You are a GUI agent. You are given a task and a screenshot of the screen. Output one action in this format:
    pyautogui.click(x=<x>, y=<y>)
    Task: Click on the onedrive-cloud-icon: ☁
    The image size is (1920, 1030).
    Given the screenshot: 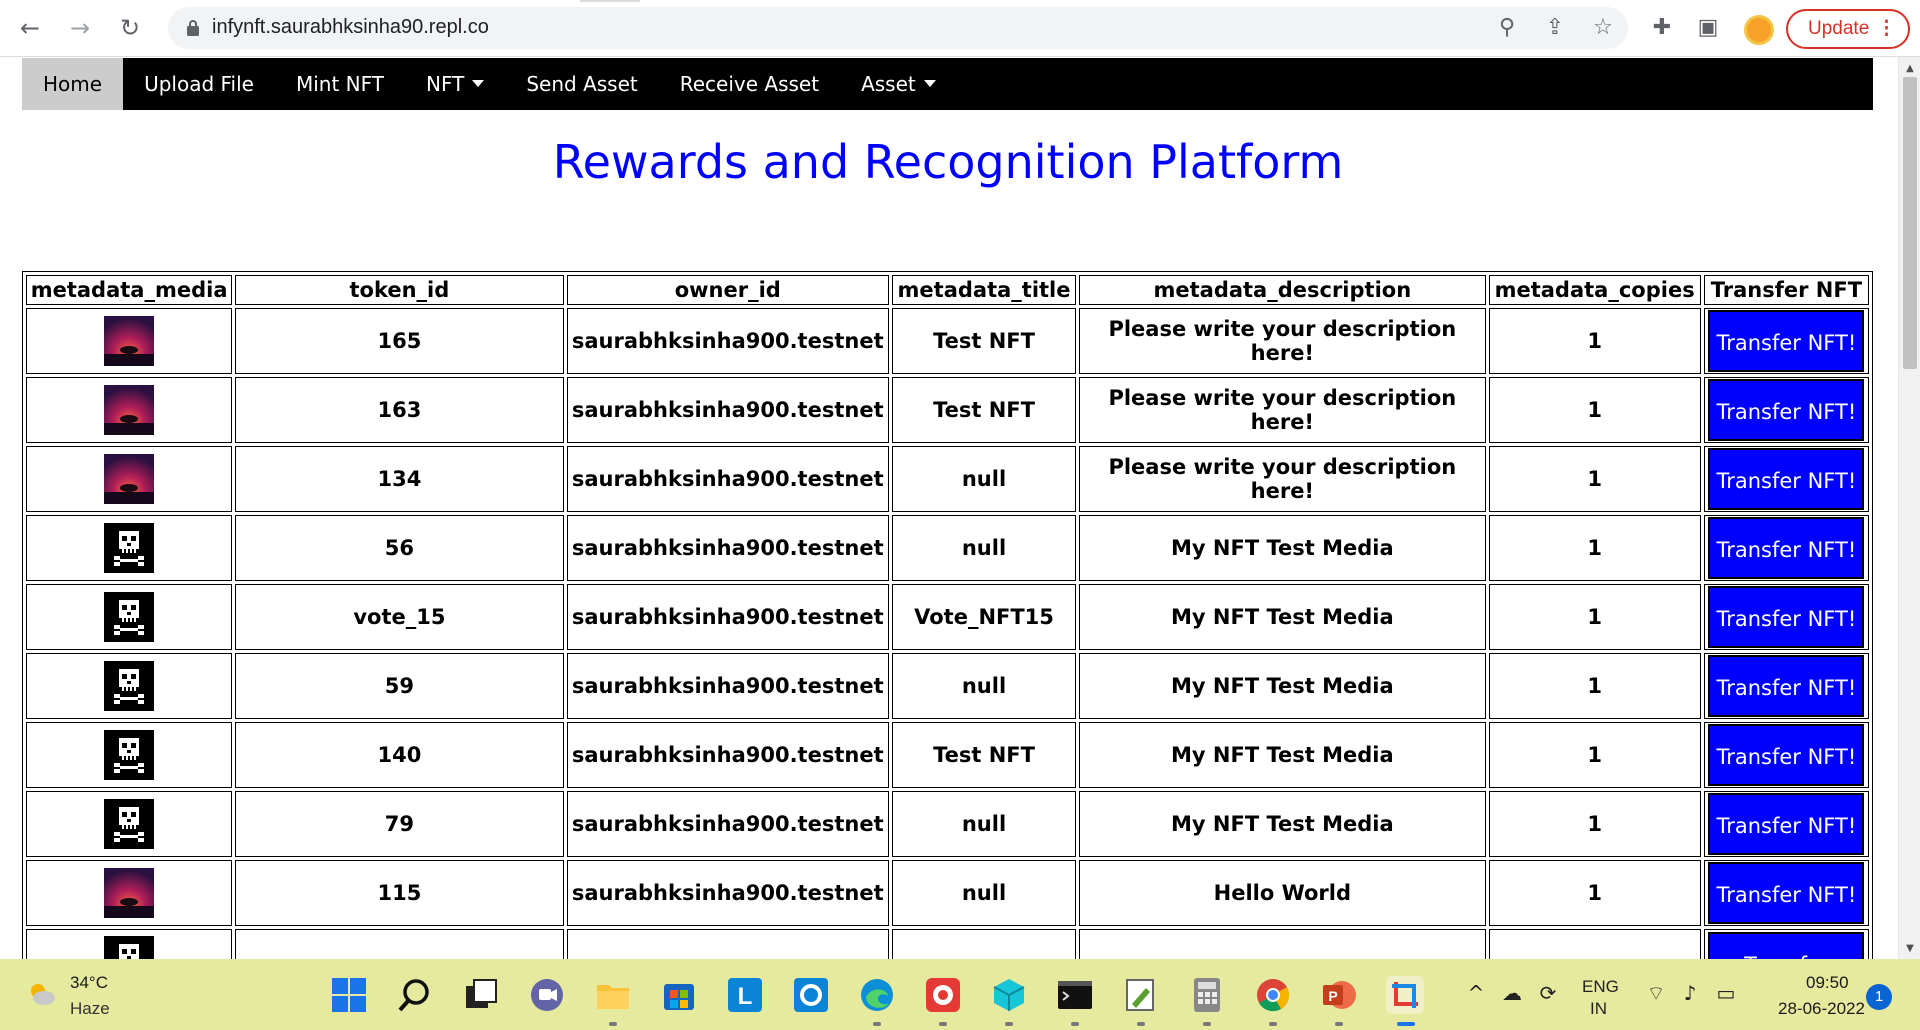 What is the action you would take?
    pyautogui.click(x=1512, y=993)
    